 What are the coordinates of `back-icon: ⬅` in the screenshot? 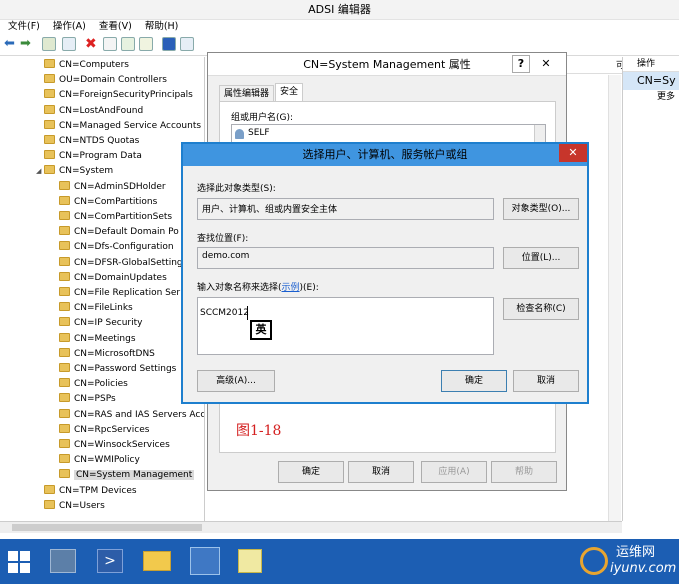 It's located at (11, 44).